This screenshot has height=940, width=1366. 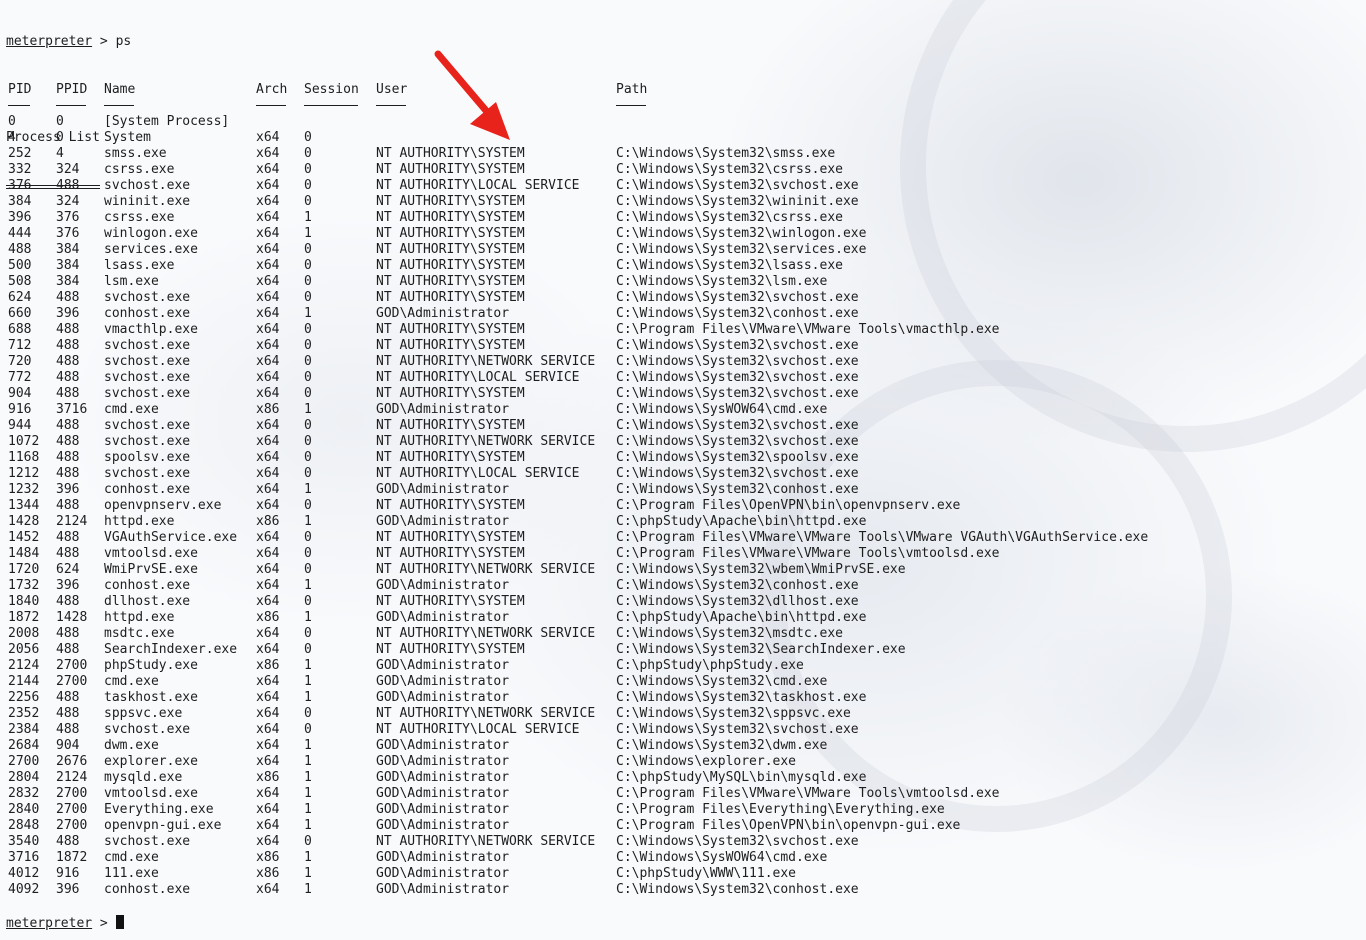 What do you see at coordinates (472, 95) in the screenshot?
I see `red-arrow-icon` at bounding box center [472, 95].